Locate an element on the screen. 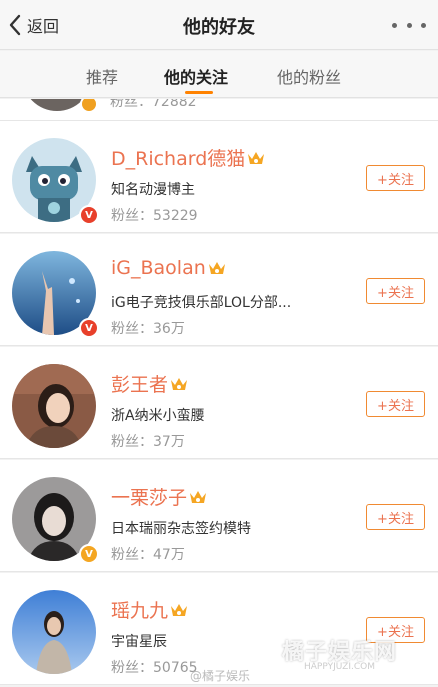 The width and height of the screenshot is (438, 687). user-description: 日本瑞丽杂志签约模特 is located at coordinates (181, 529).